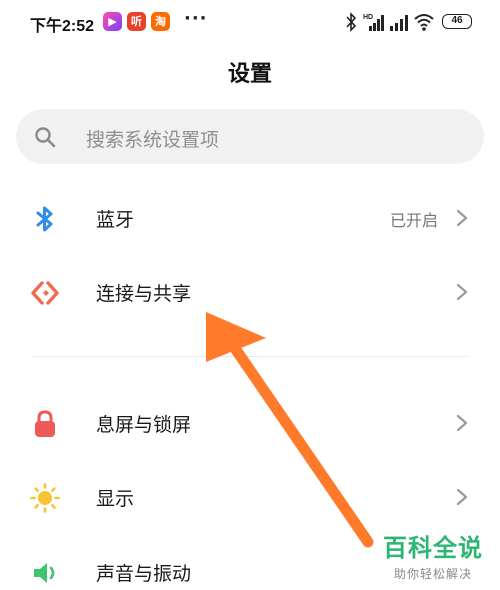 Image resolution: width=500 pixels, height=590 pixels. I want to click on search-input: 搜索系统设置项, so click(250, 136).